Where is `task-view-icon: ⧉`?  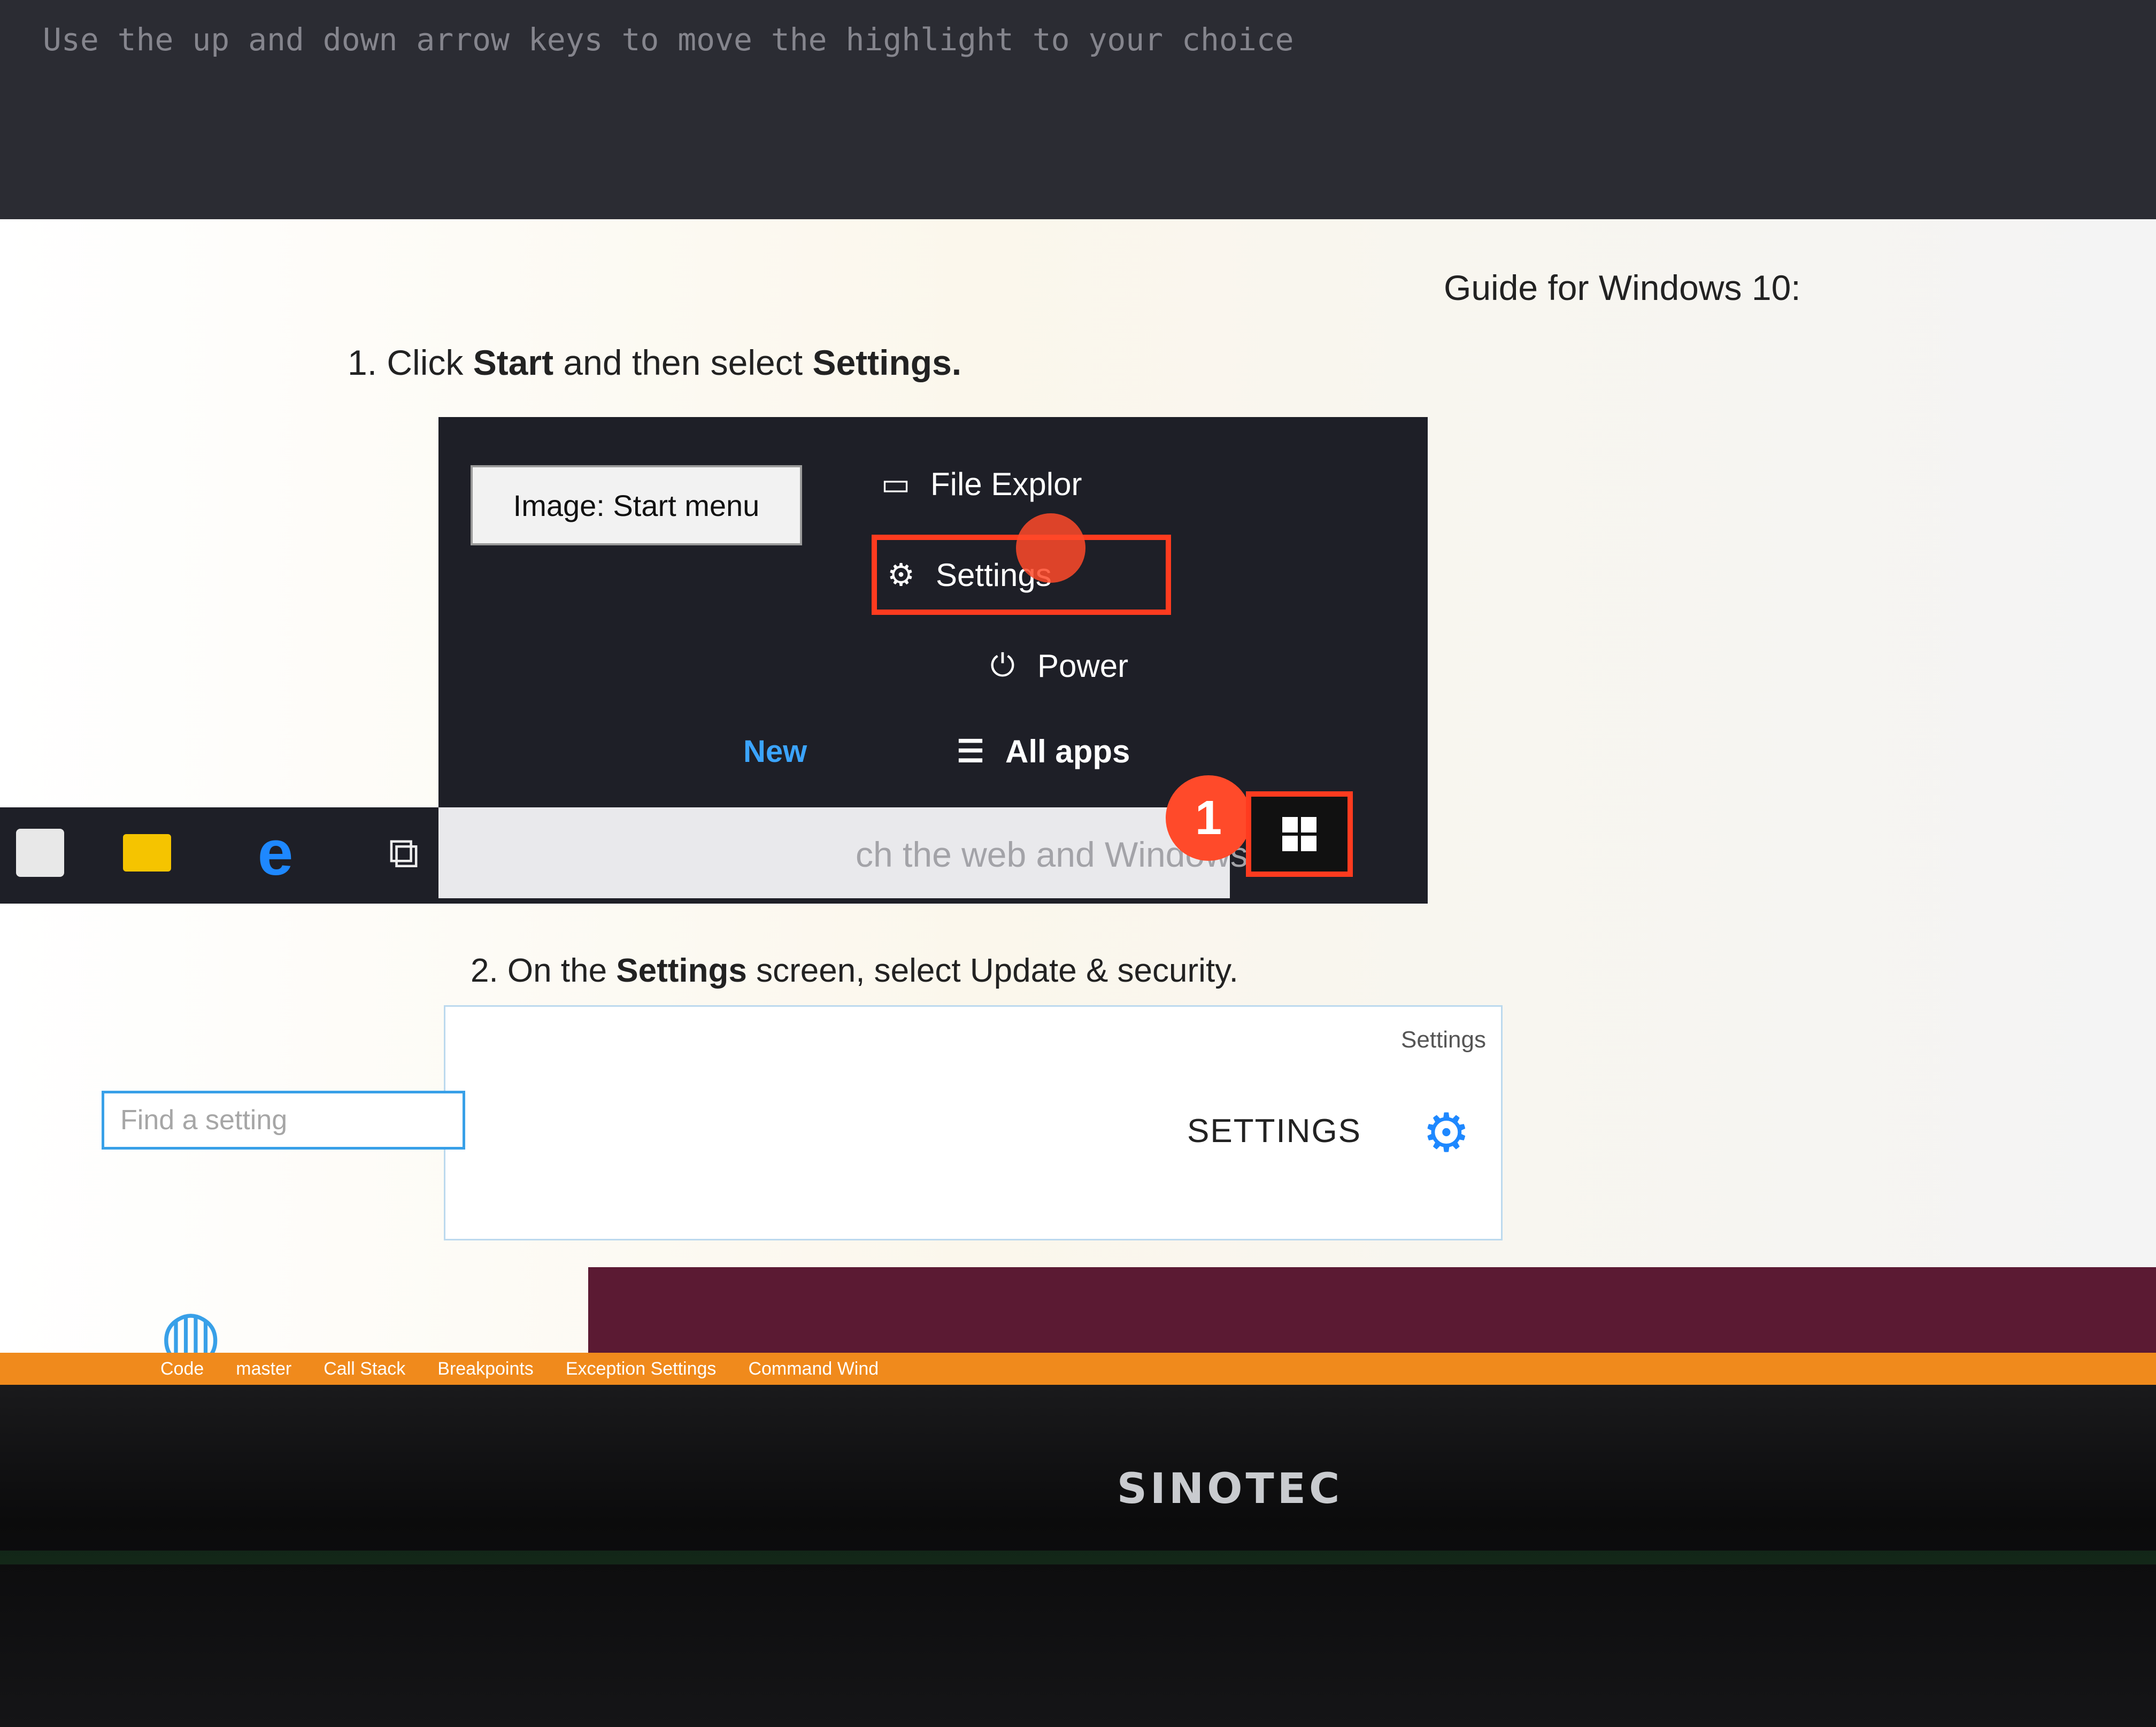
task-view-icon: ⧉ is located at coordinates (403, 853).